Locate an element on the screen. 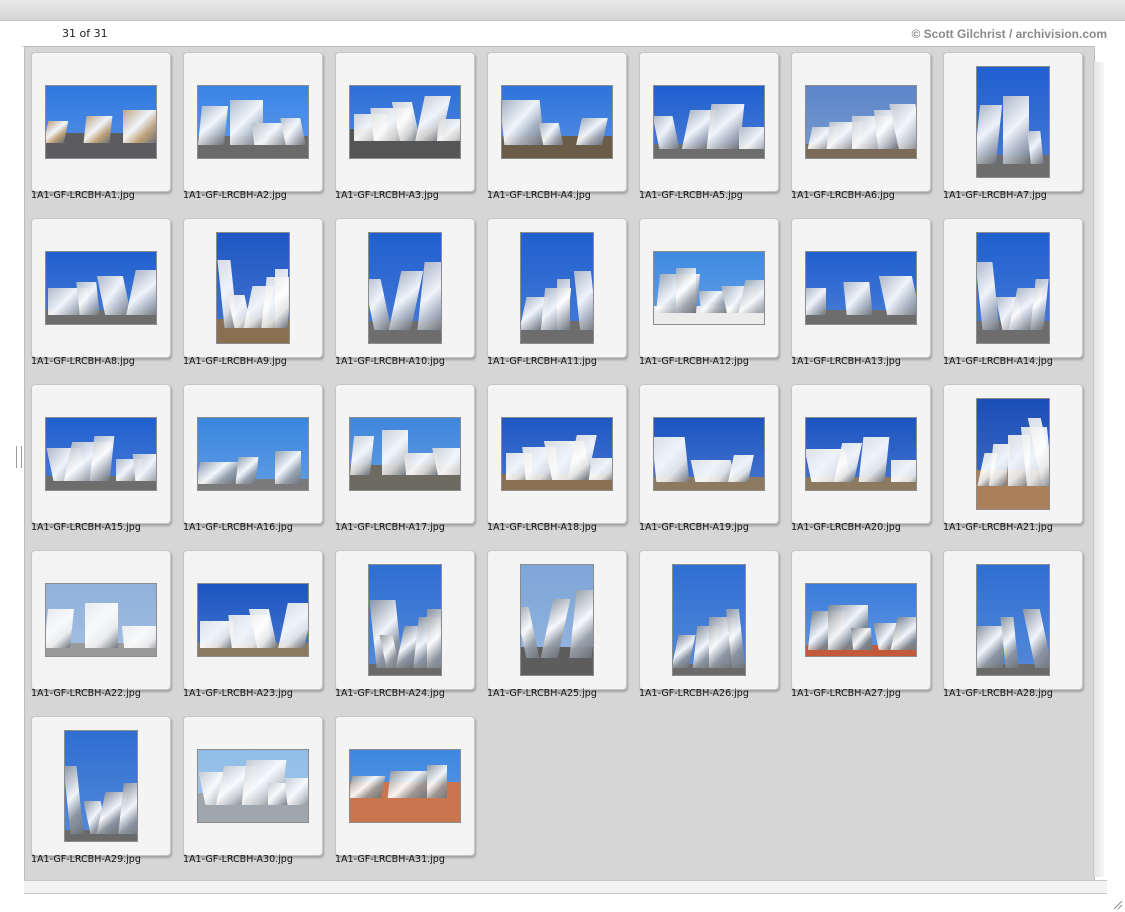 The image size is (1125, 912). thumbnail-tile: 1A1-GF-LRCBH-A15.jpg is located at coordinates (101, 462).